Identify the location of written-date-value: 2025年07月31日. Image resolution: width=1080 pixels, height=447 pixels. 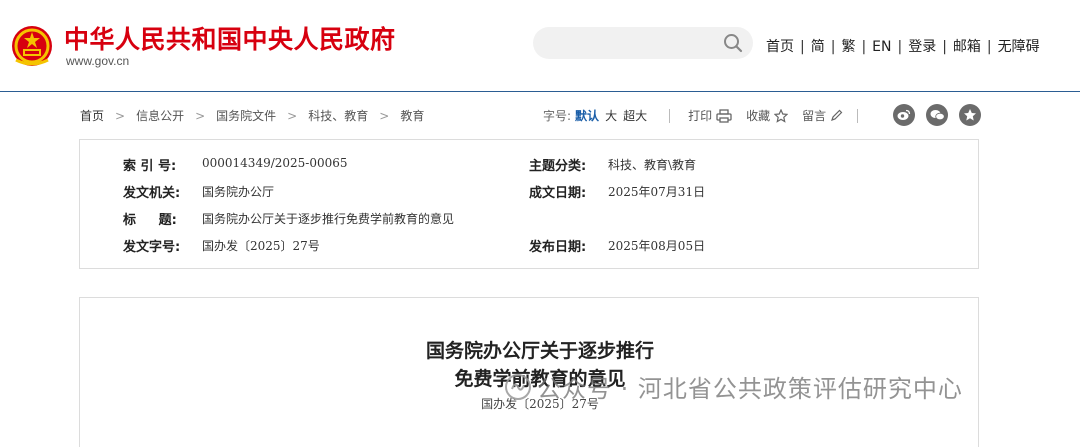
(657, 192).